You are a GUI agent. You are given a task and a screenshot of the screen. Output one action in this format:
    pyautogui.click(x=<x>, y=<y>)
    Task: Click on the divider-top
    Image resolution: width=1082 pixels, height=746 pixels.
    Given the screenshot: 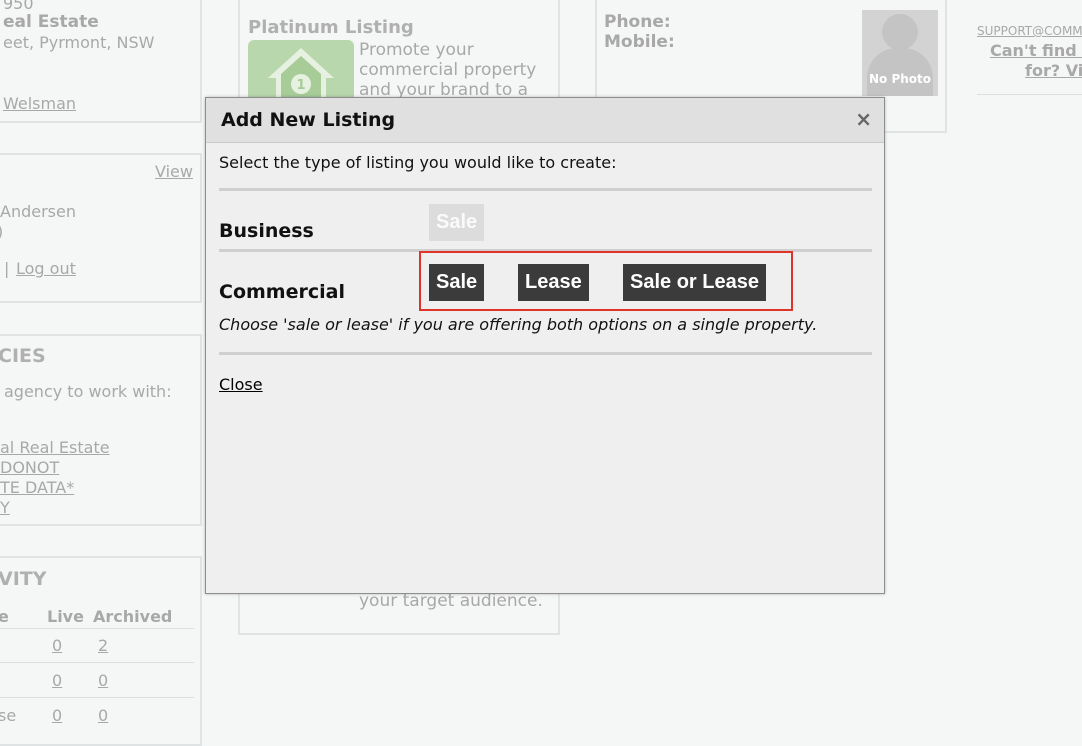 What is the action you would take?
    pyautogui.click(x=545, y=189)
    